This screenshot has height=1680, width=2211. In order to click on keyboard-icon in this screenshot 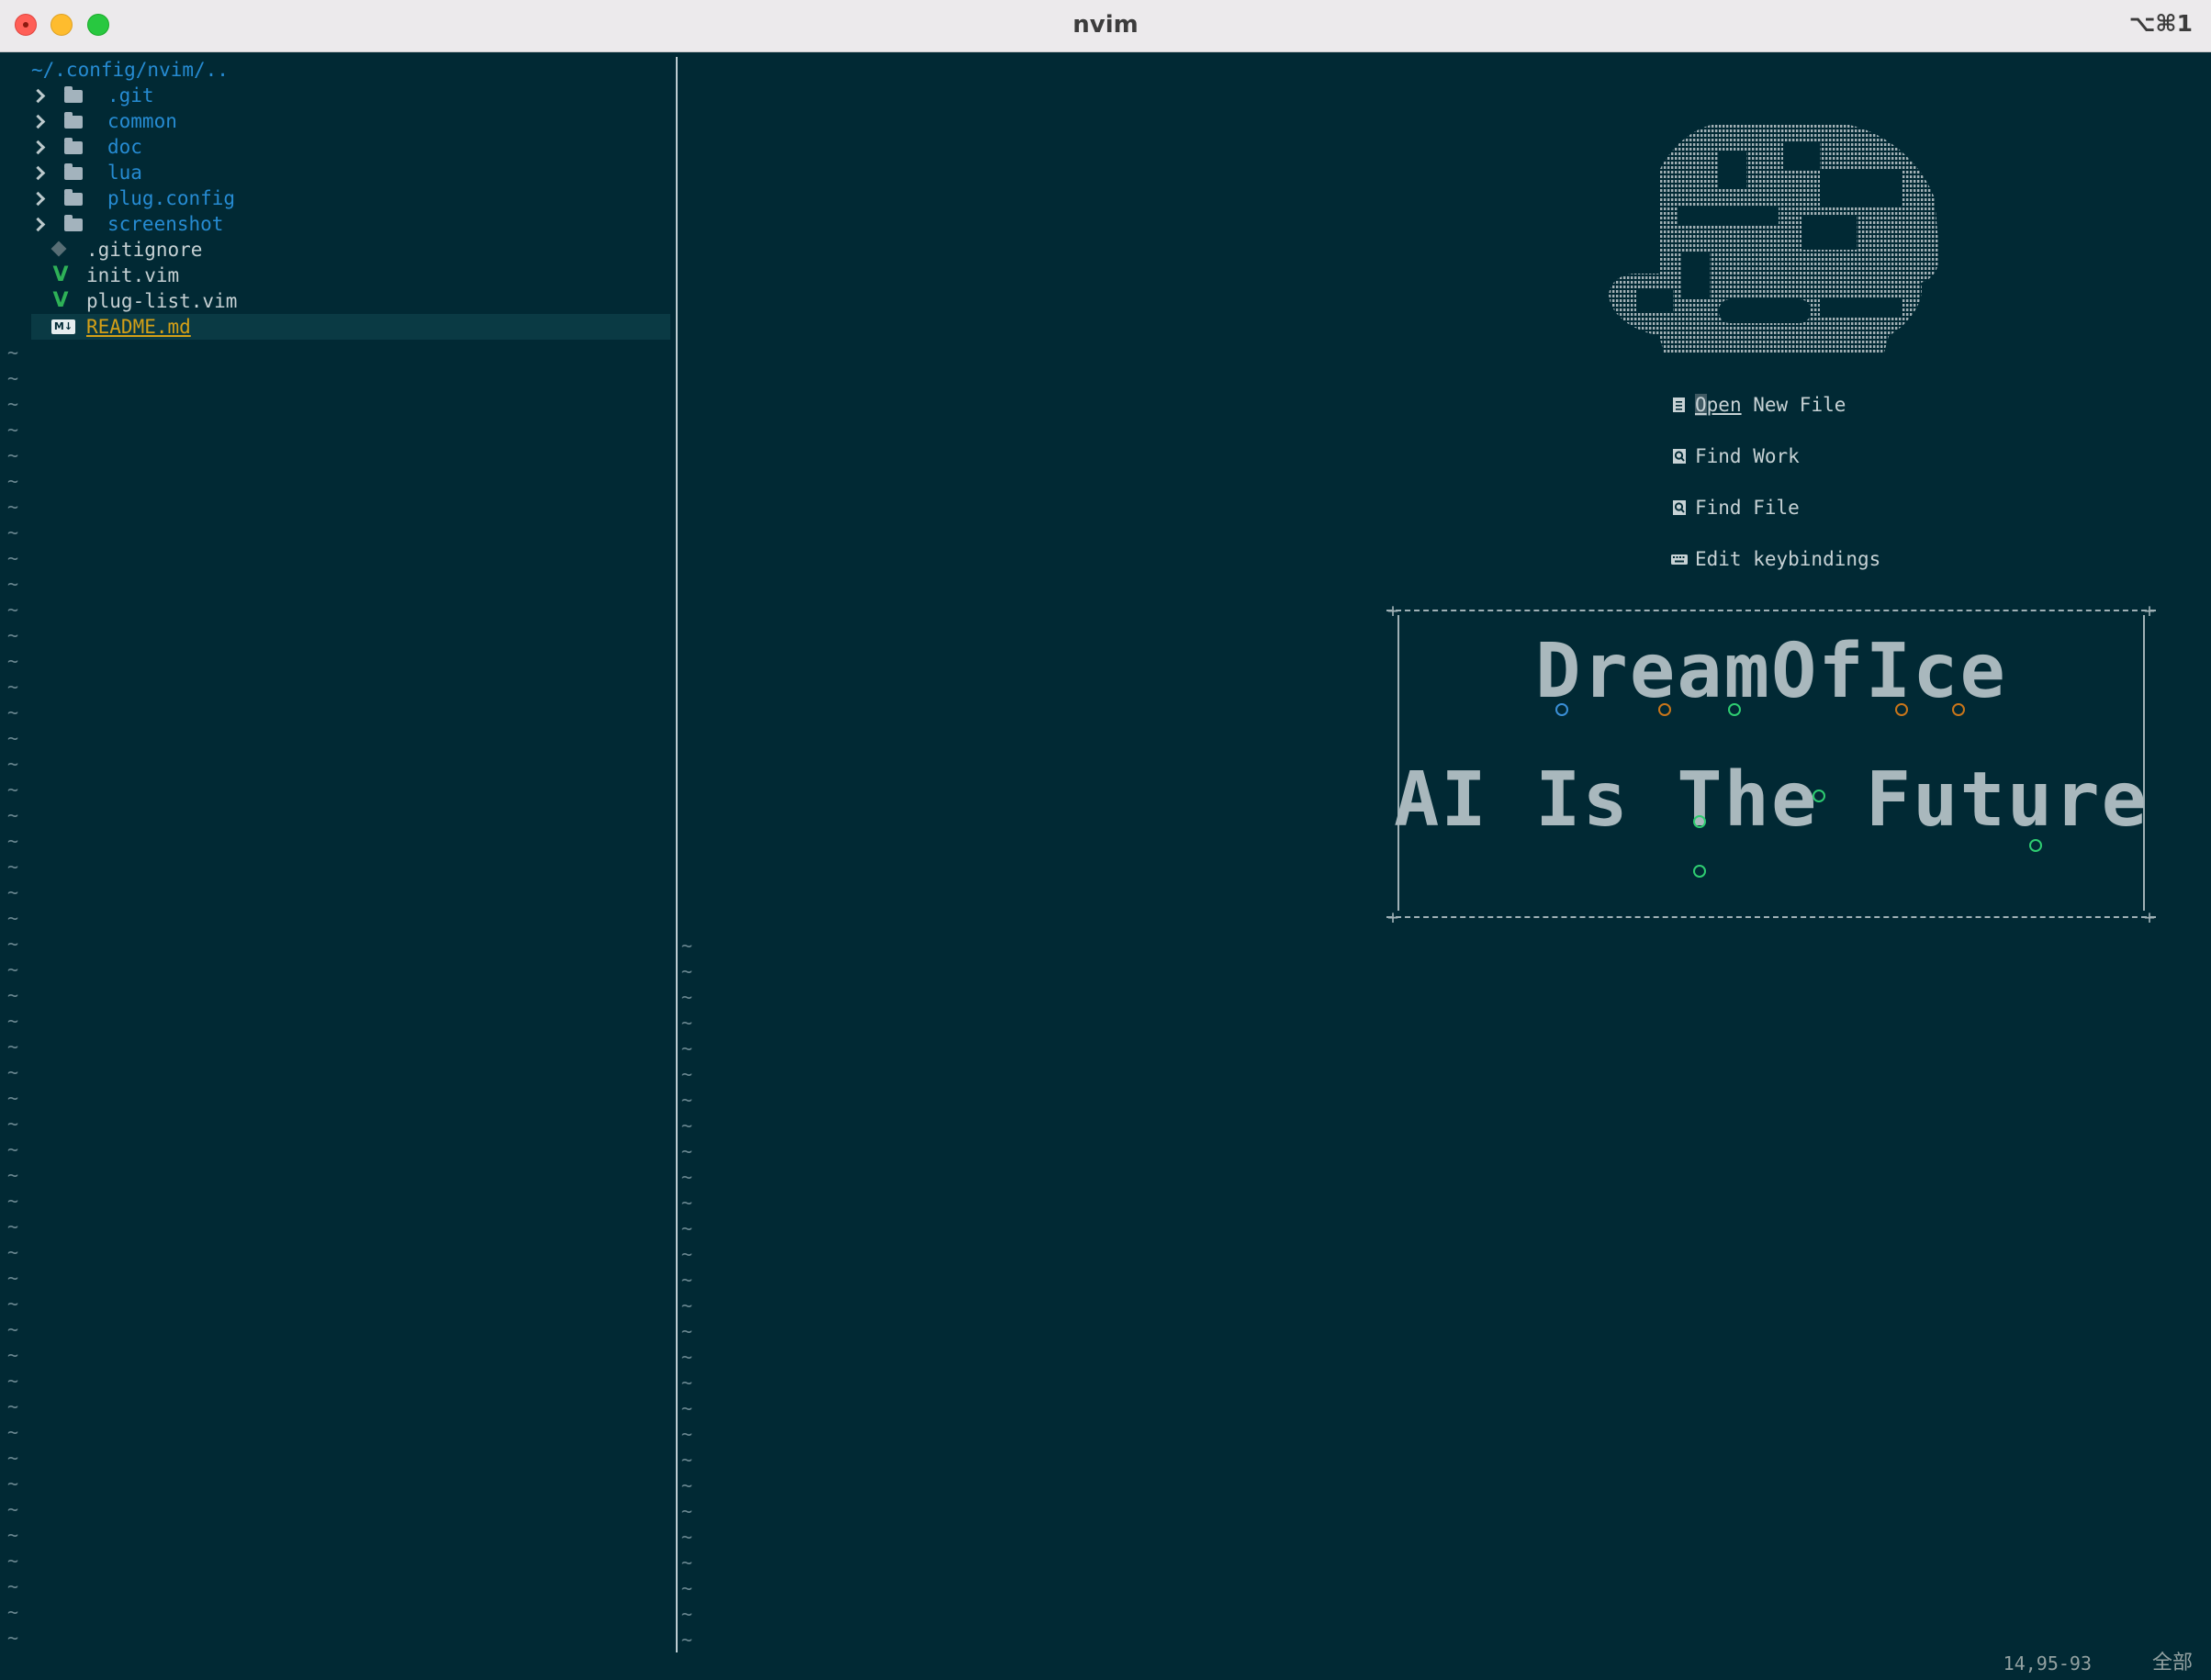, I will do `click(1679, 559)`.